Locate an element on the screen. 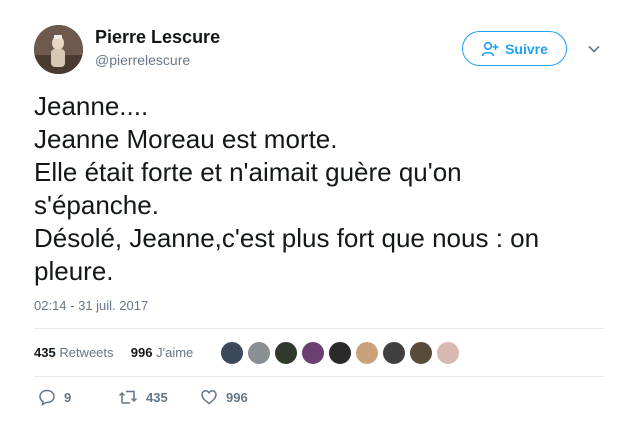  retweet-icon is located at coordinates (128, 397).